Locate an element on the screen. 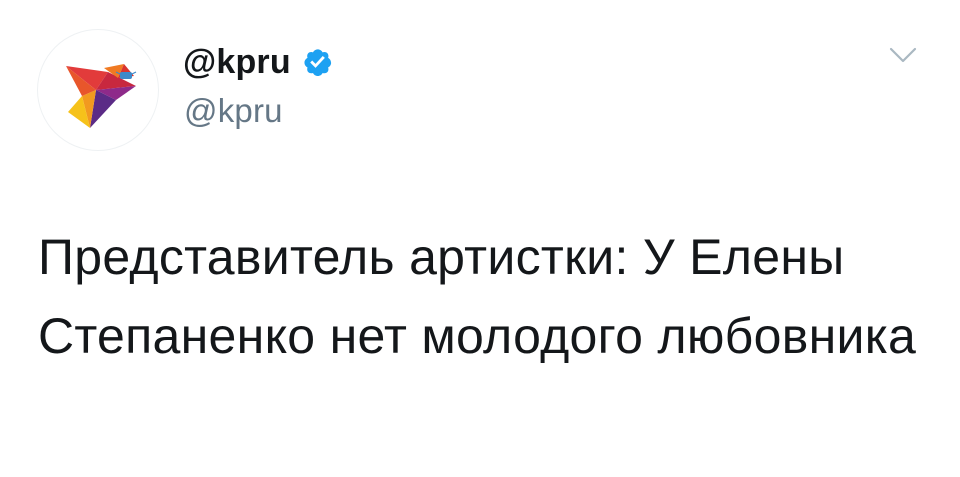 The width and height of the screenshot is (960, 477). display-name-row: @kpru is located at coordinates (258, 62).